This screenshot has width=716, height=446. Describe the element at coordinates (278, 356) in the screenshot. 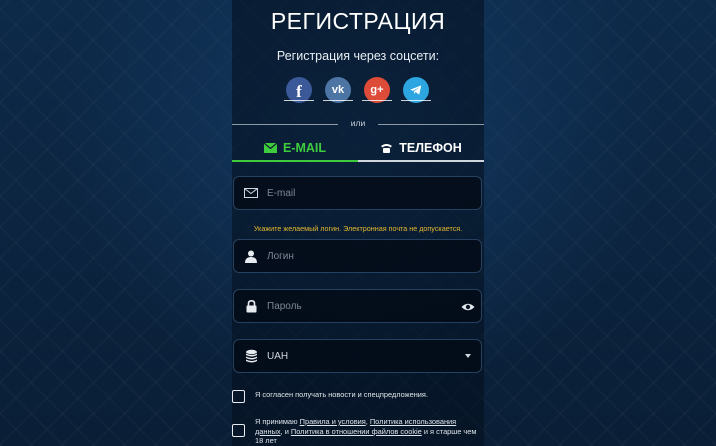

I see `currency-value: UAH` at that location.